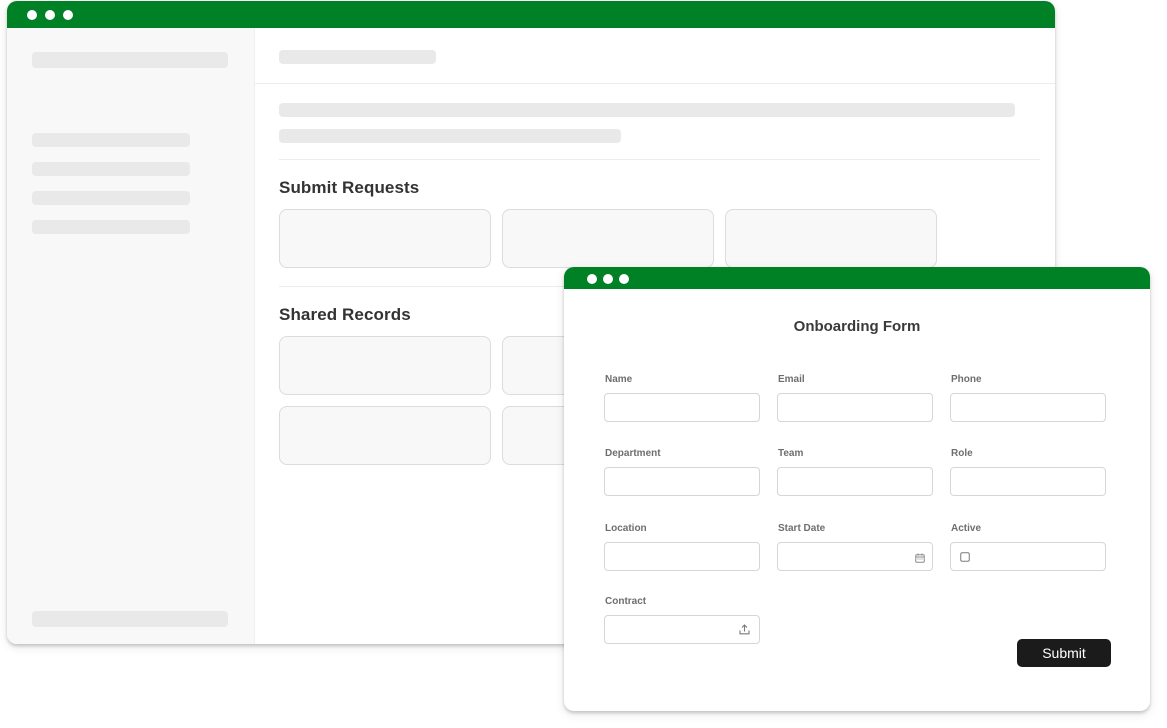 The width and height of the screenshot is (1167, 728). Describe the element at coordinates (966, 528) in the screenshot. I see `active-label: Active` at that location.